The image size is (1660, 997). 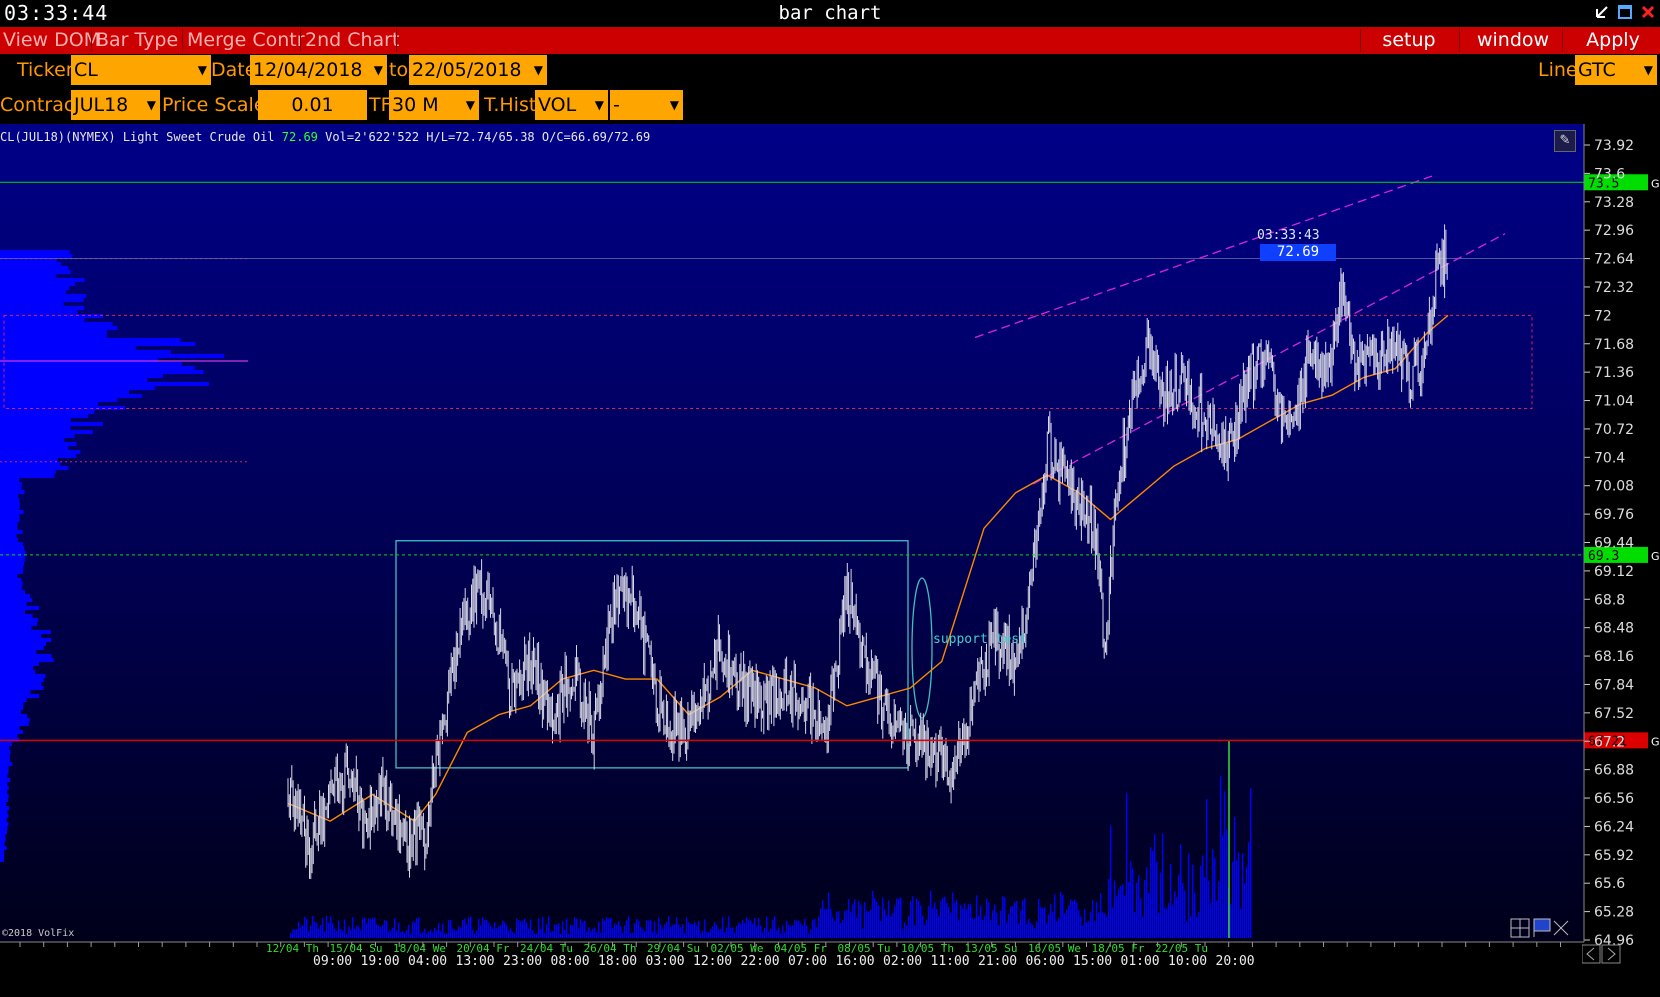 I want to click on tf-value: 30 M, so click(x=415, y=105).